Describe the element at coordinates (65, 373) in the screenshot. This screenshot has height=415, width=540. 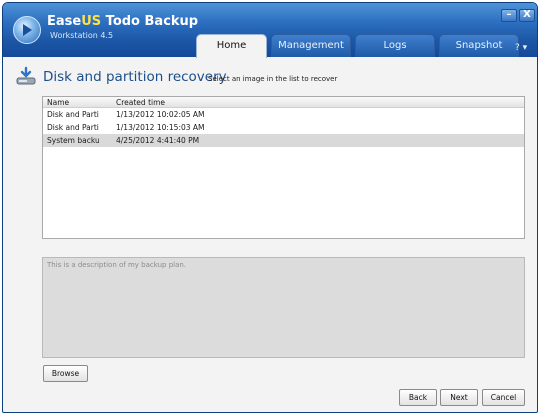
I see `browse-button: Browse` at that location.